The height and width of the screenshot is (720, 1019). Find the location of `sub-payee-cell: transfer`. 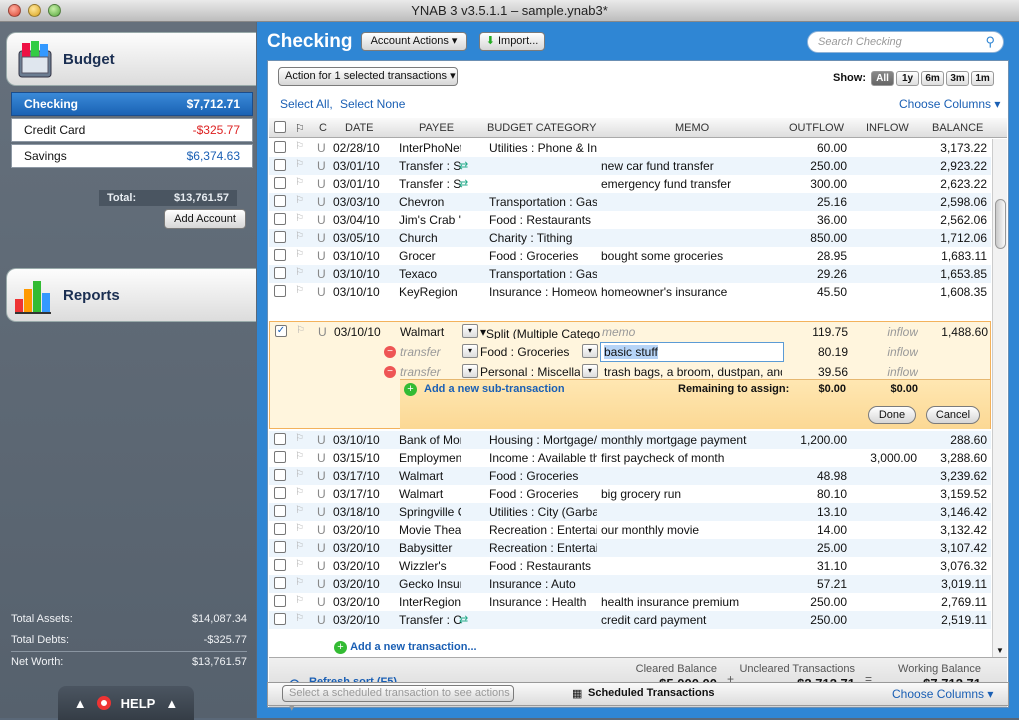

sub-payee-cell: transfer is located at coordinates (420, 352).